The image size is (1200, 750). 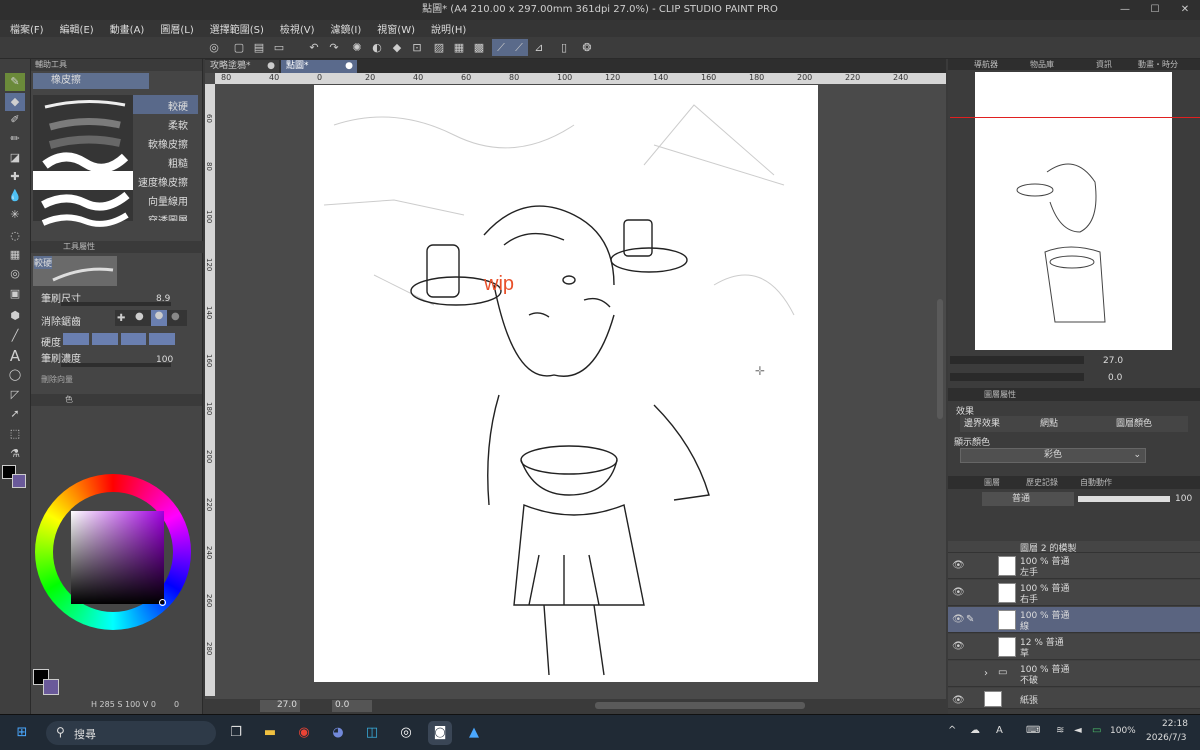 What do you see at coordinates (338, 733) in the screenshot?
I see `discord-icon: ◕` at bounding box center [338, 733].